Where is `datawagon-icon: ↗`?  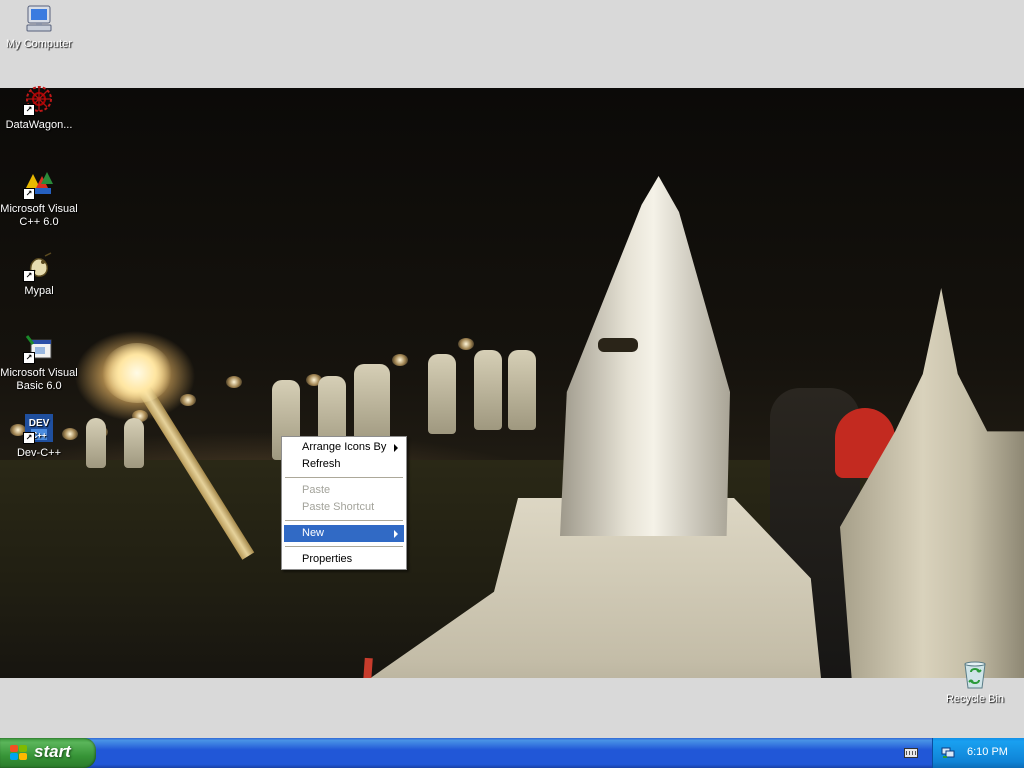
datawagon-icon: ↗ is located at coordinates (39, 100).